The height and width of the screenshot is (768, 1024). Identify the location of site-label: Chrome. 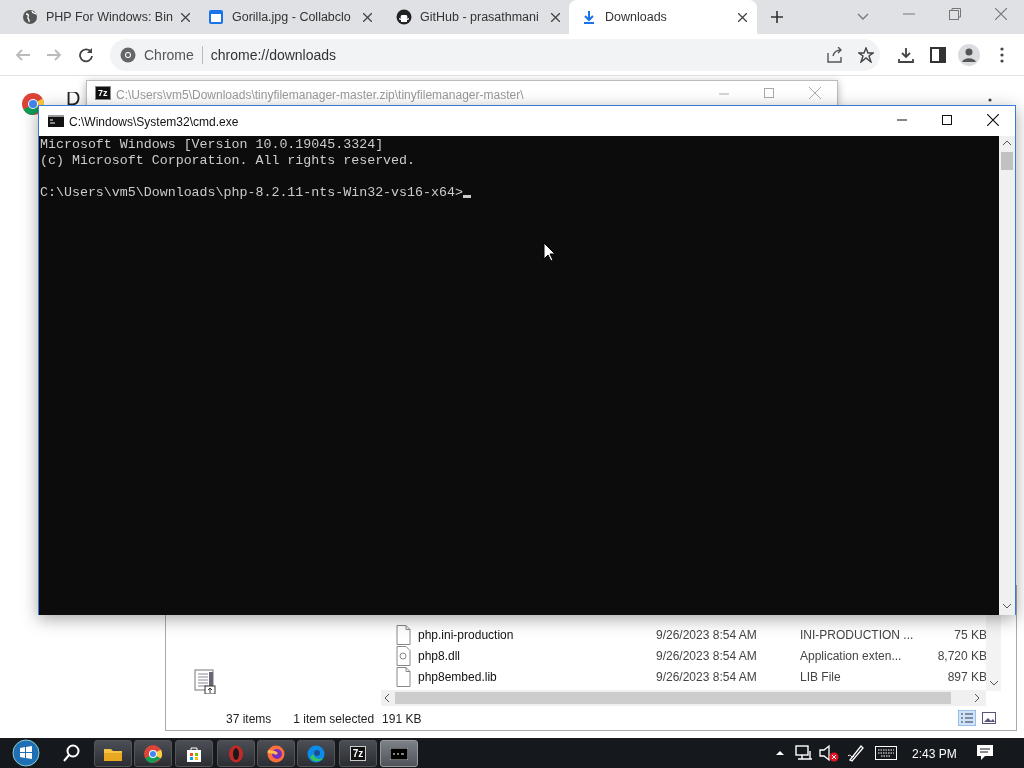
(169, 55).